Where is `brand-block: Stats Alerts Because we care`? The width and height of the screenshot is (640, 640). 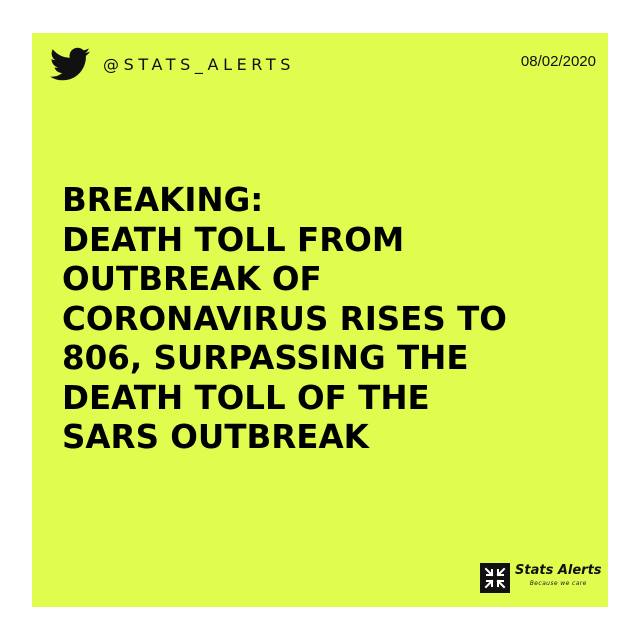 brand-block: Stats Alerts Because we care is located at coordinates (541, 578).